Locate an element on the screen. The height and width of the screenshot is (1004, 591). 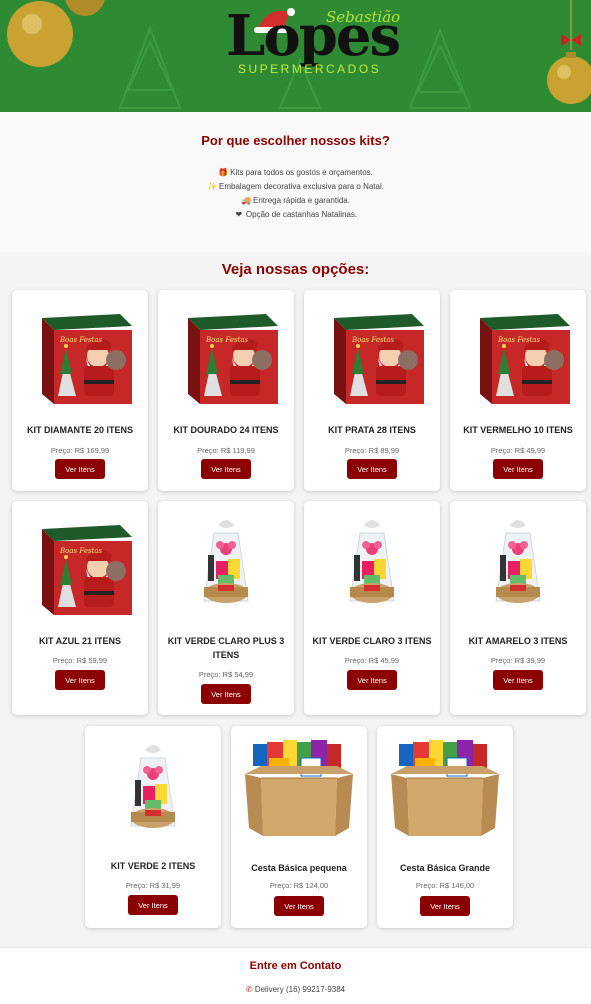
delivery-label: Delivery is located at coordinates (269, 989).